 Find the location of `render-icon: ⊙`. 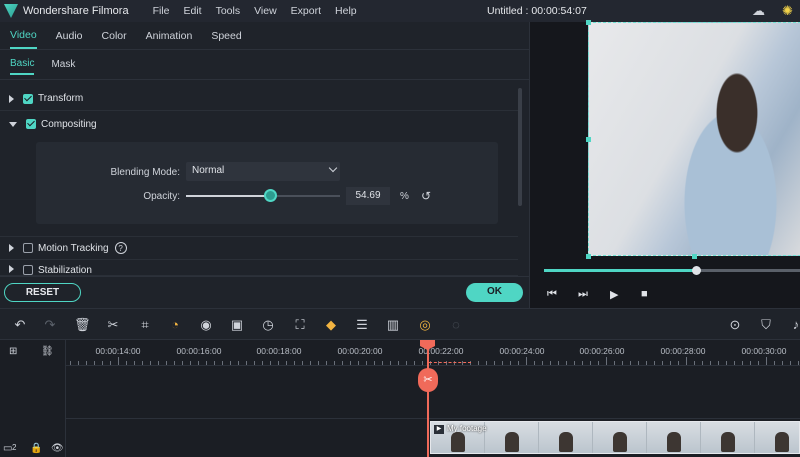

render-icon: ⊙ is located at coordinates (735, 325).